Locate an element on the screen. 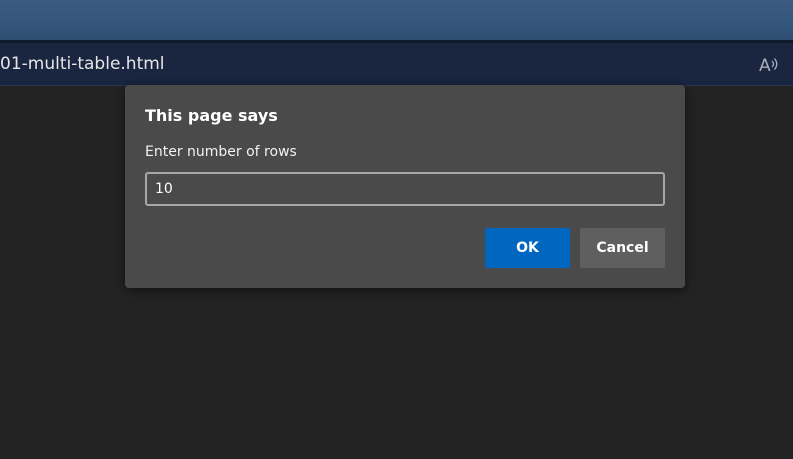 This screenshot has width=793, height=459. svg-text: A is located at coordinates (765, 65).